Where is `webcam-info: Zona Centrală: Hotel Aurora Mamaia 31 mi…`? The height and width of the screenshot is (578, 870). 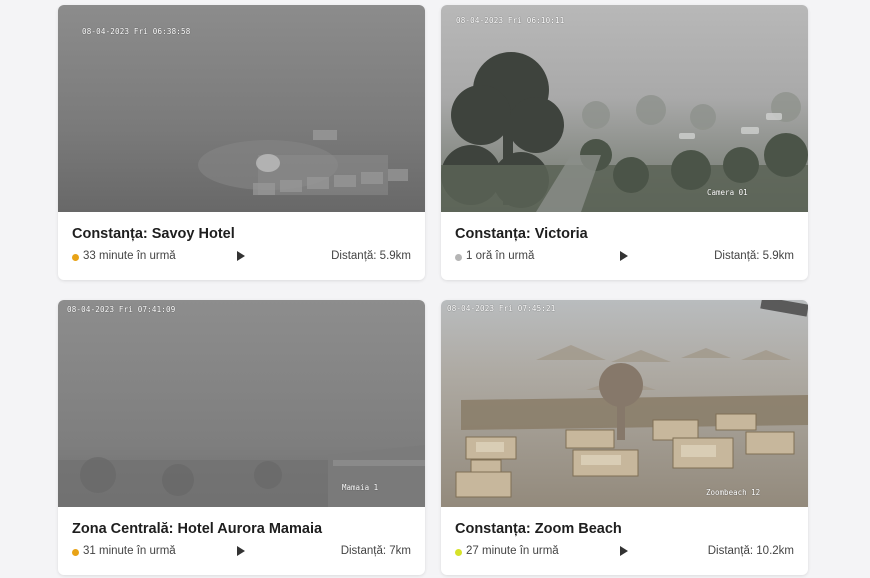
webcam-info: Zona Centrală: Hotel Aurora Mamaia 31 mi… is located at coordinates (241, 541).